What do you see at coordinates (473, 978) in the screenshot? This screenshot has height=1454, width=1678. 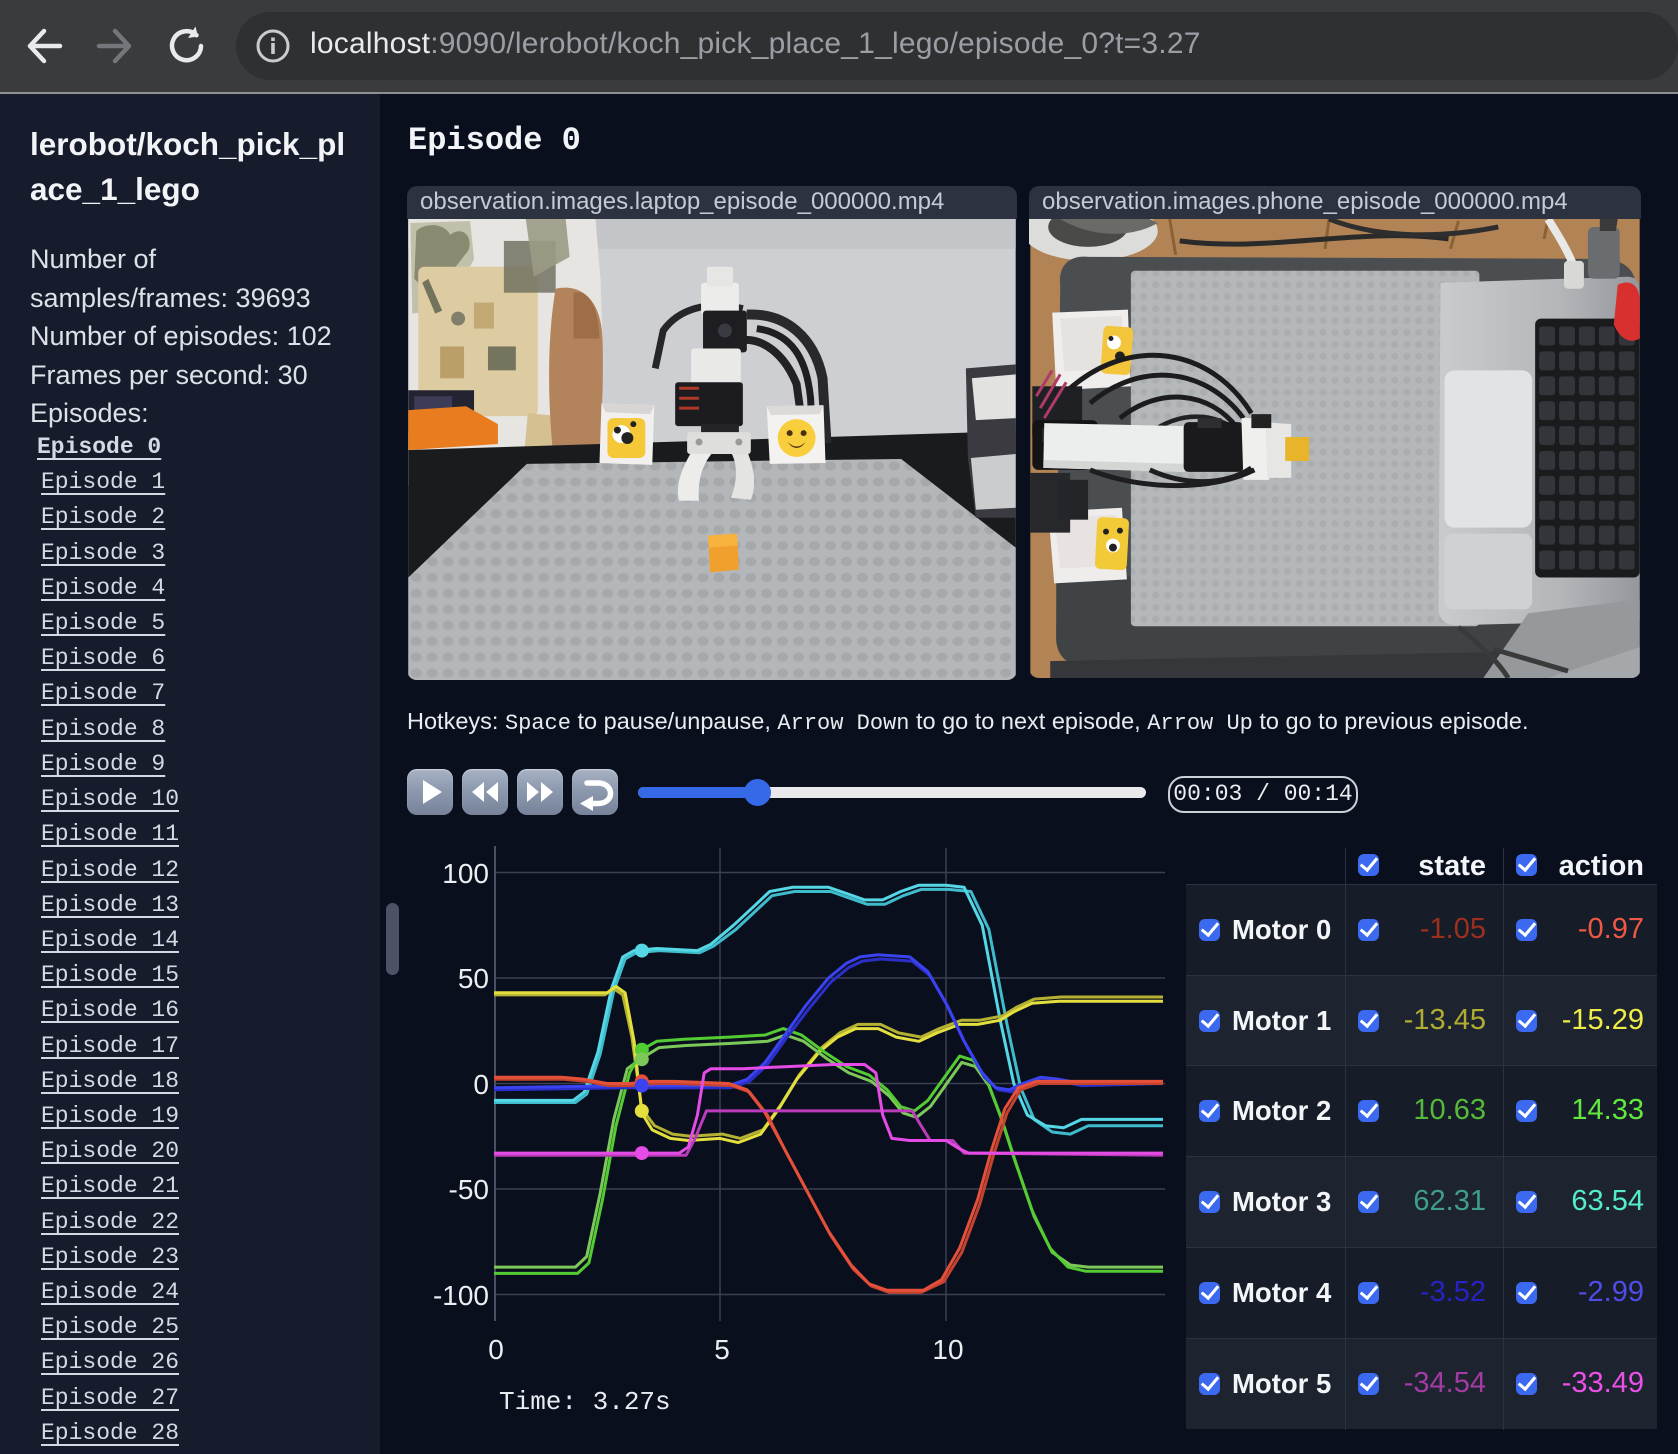 I see `svg-text: 50` at bounding box center [473, 978].